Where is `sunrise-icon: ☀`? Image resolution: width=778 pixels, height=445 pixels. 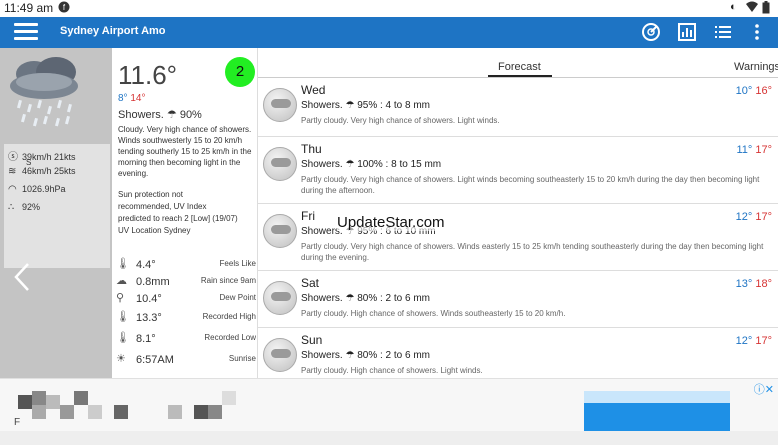
sunrise-icon: ☀ is located at coordinates (121, 359).